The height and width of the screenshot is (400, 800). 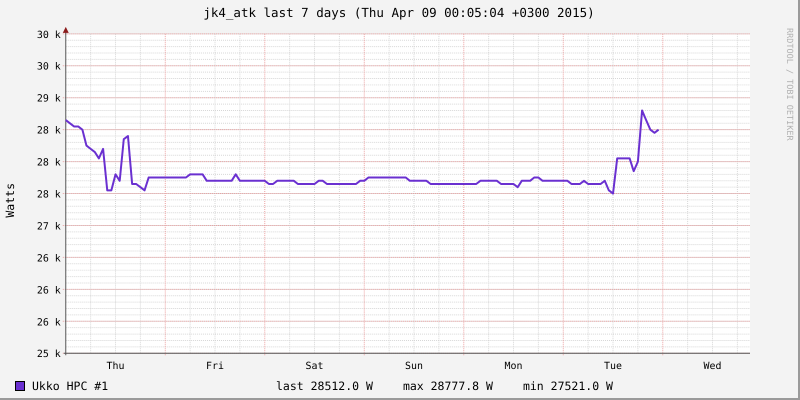 I want to click on tick-label: 25 k, so click(x=48, y=354).